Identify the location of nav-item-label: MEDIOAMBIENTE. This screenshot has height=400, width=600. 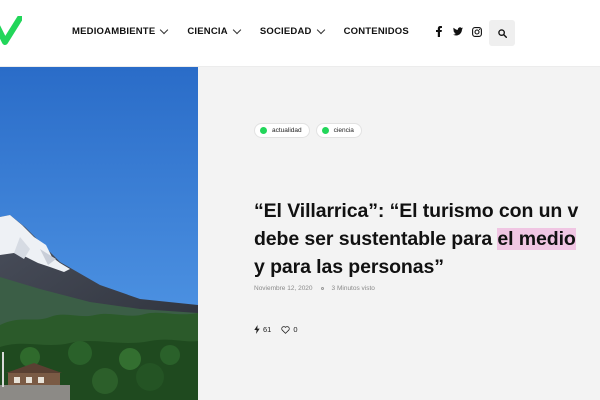
(114, 31).